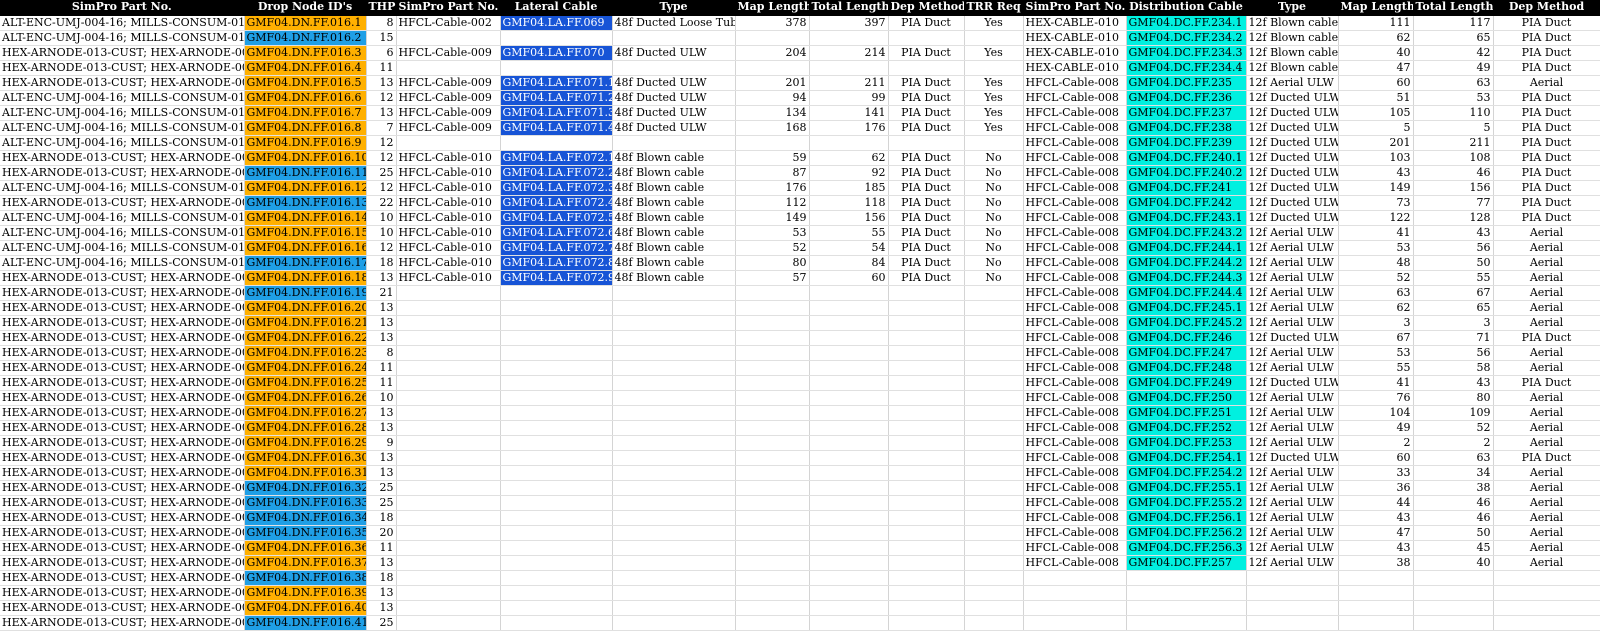 The image size is (1600, 631). What do you see at coordinates (1376, 308) in the screenshot?
I see `dist-map-length-cell: 62` at bounding box center [1376, 308].